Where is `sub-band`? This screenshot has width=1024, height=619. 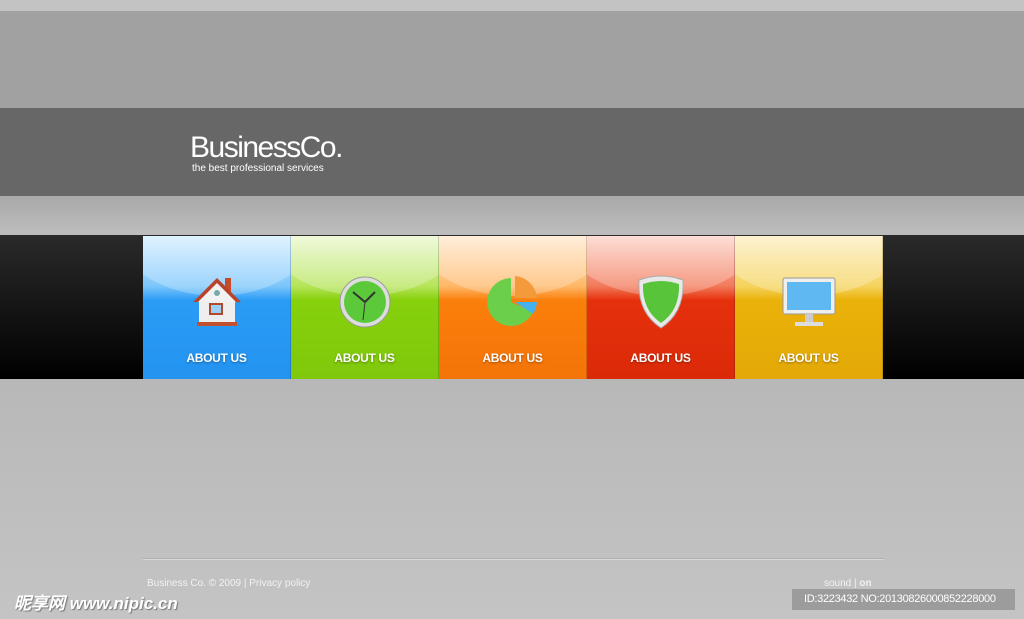
sub-band is located at coordinates (512, 215).